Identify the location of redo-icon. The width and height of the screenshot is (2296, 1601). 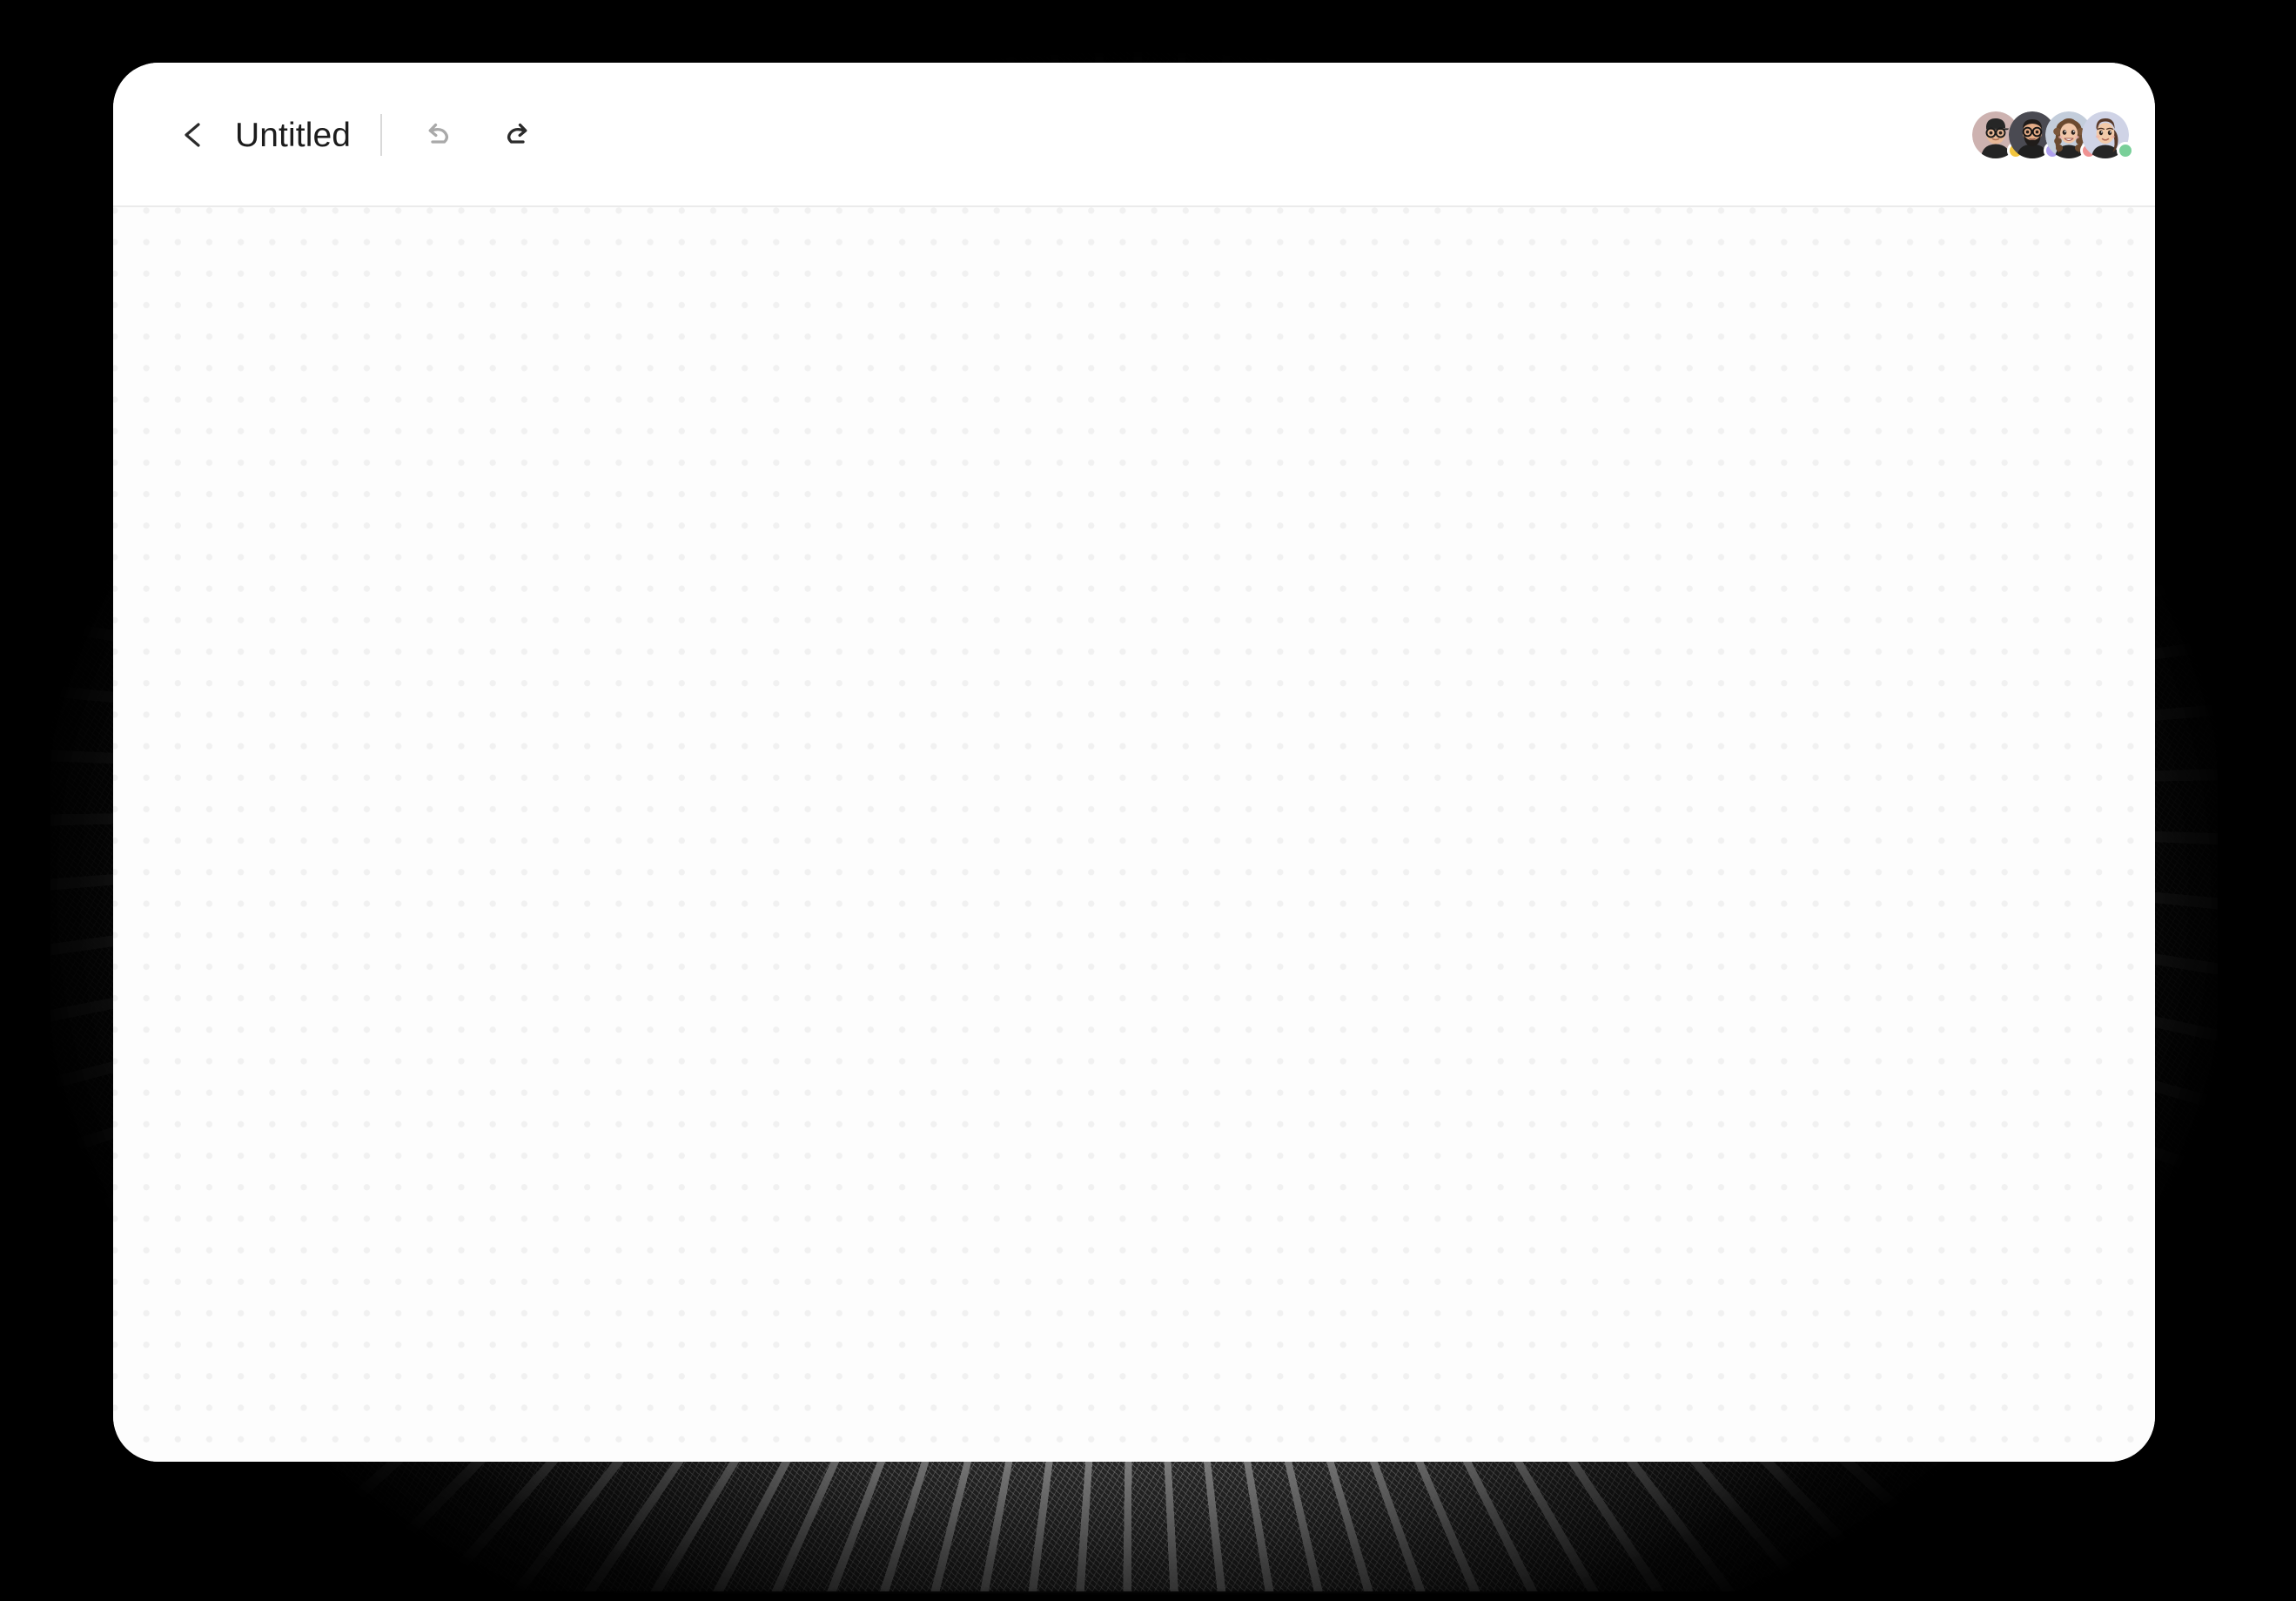
(517, 133).